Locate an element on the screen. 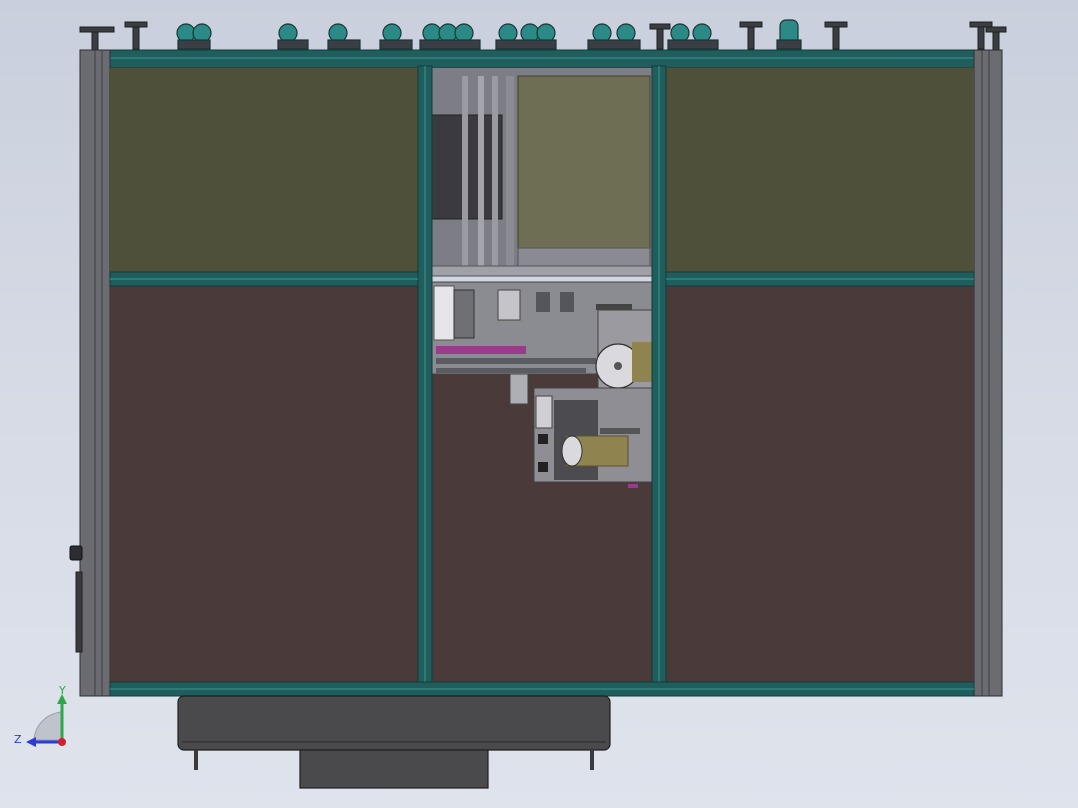  upper-right-panel is located at coordinates (820, 170).